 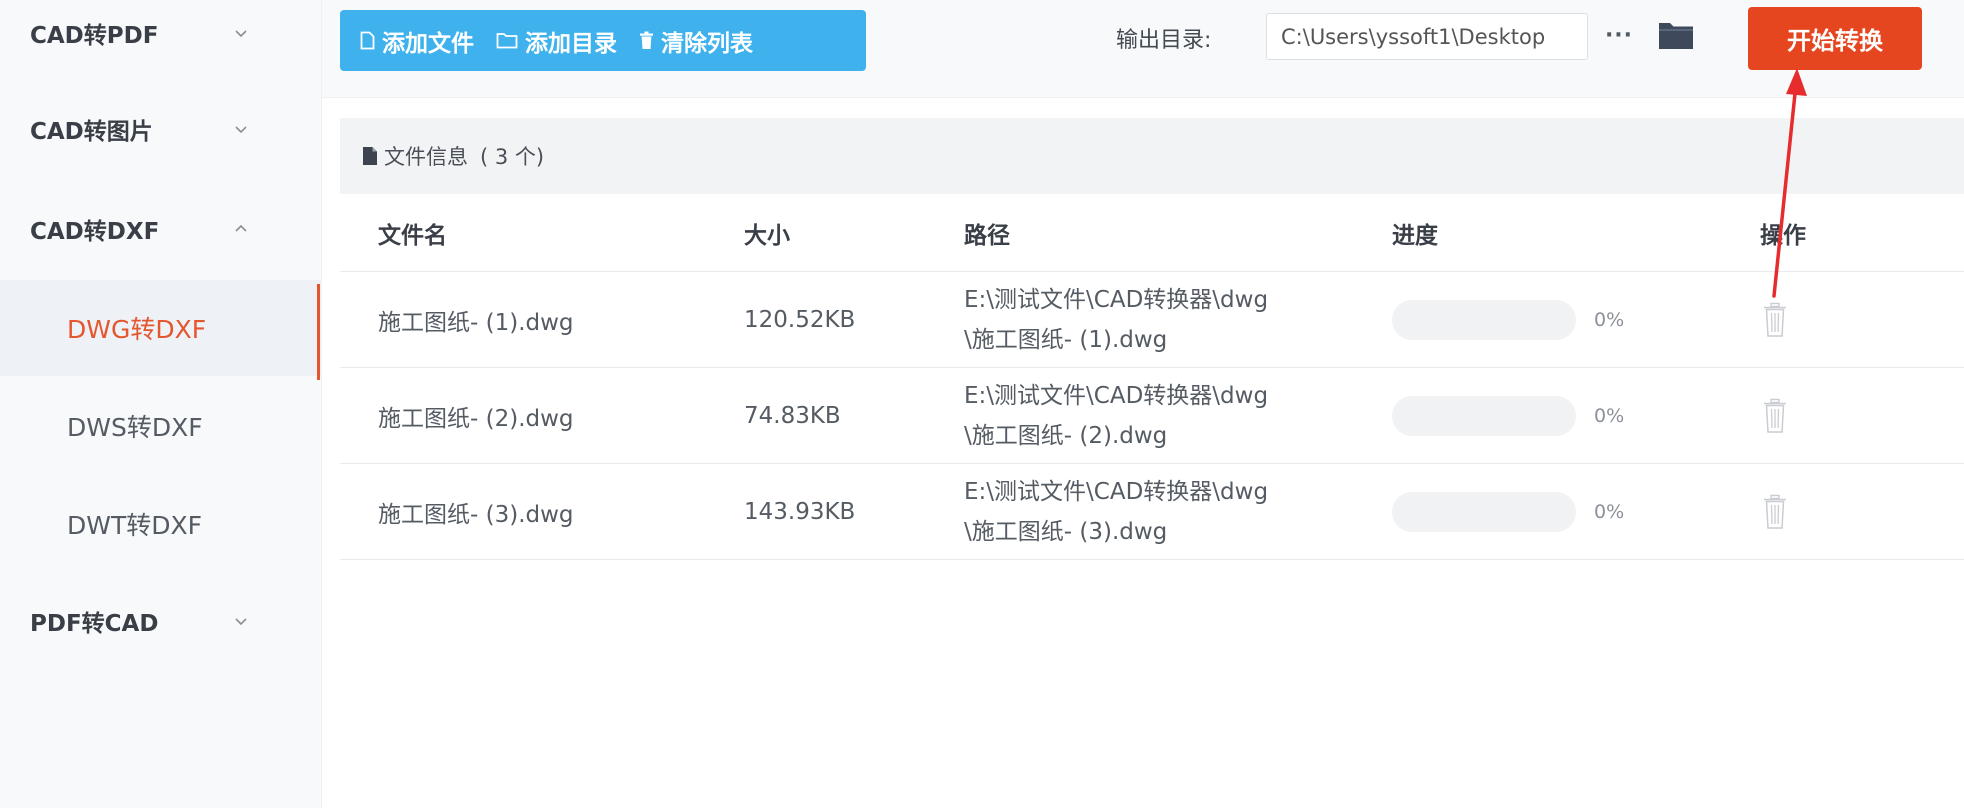 I want to click on output-directory-label: 输出目录:, so click(x=1164, y=40).